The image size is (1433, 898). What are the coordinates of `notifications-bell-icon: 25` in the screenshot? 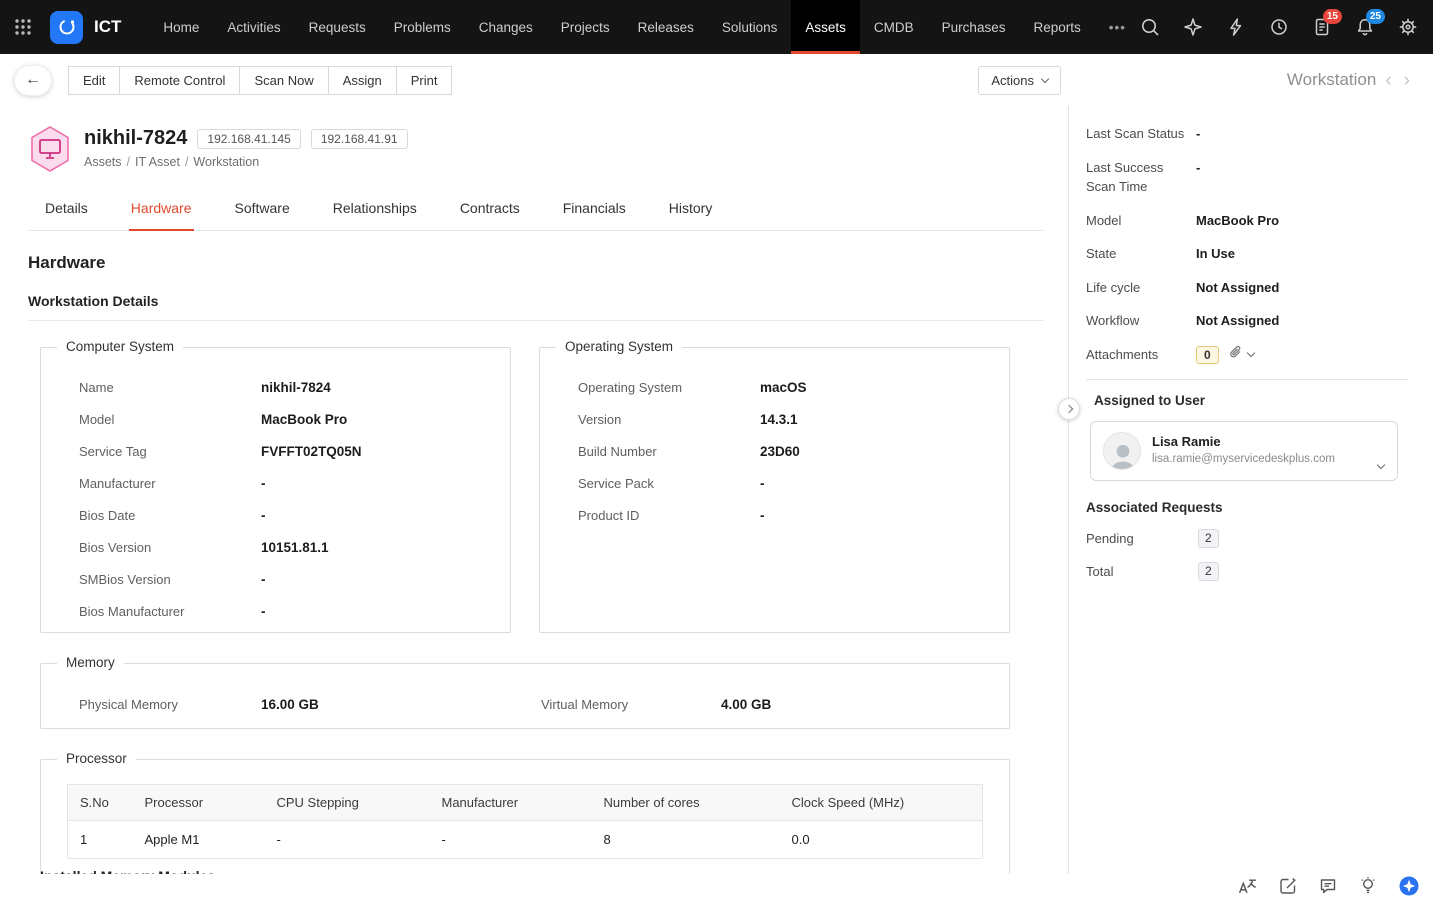 It's located at (1370, 23).